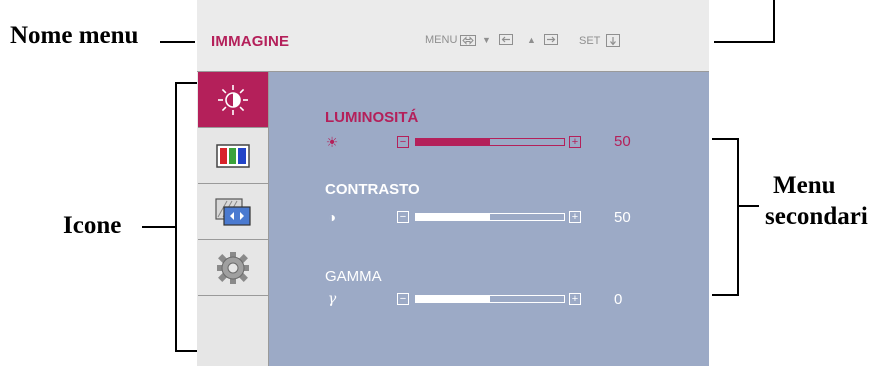  Describe the element at coordinates (250, 41) in the screenshot. I see `menu-title: IMMAGINE` at that location.